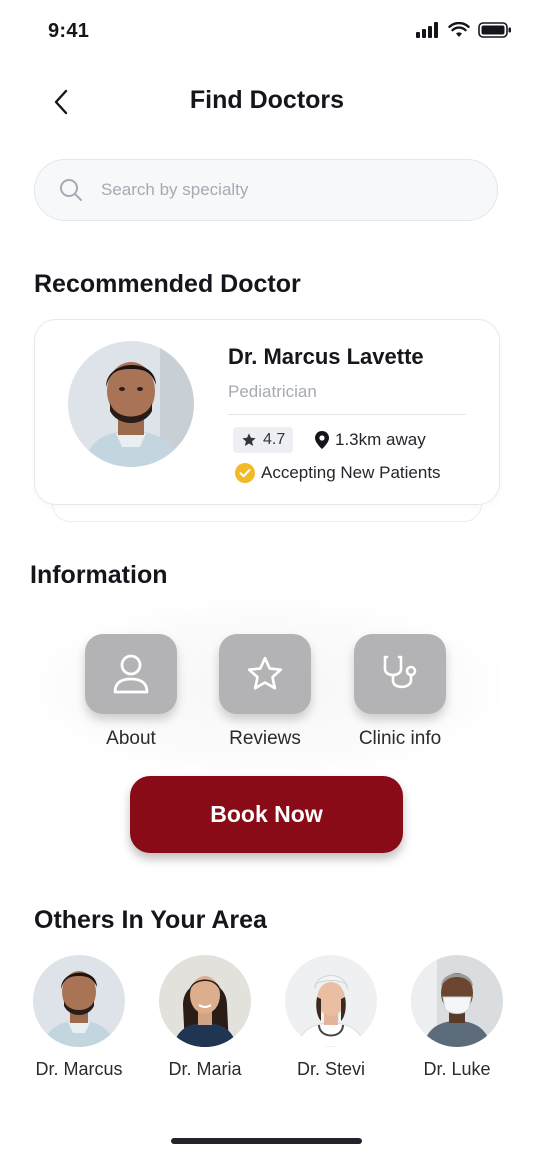  I want to click on wifi-icon, so click(459, 29).